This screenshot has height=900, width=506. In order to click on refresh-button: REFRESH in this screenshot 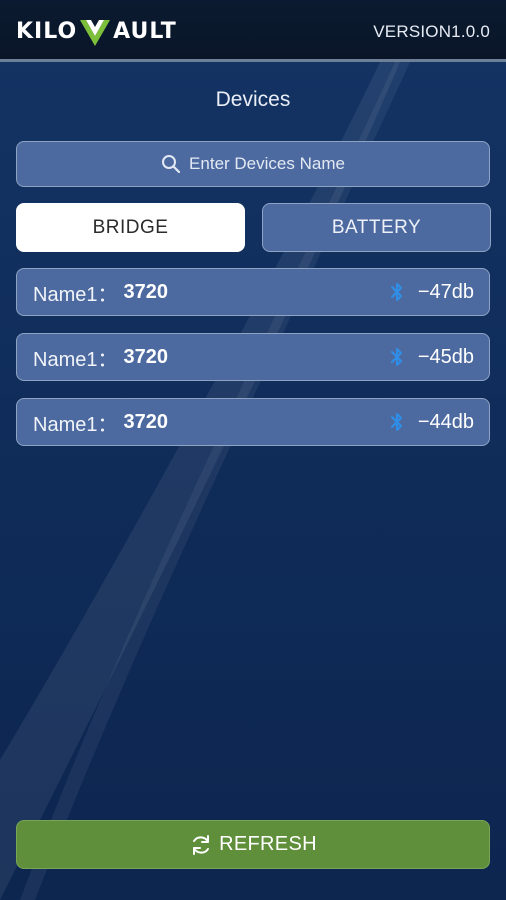, I will do `click(253, 844)`.